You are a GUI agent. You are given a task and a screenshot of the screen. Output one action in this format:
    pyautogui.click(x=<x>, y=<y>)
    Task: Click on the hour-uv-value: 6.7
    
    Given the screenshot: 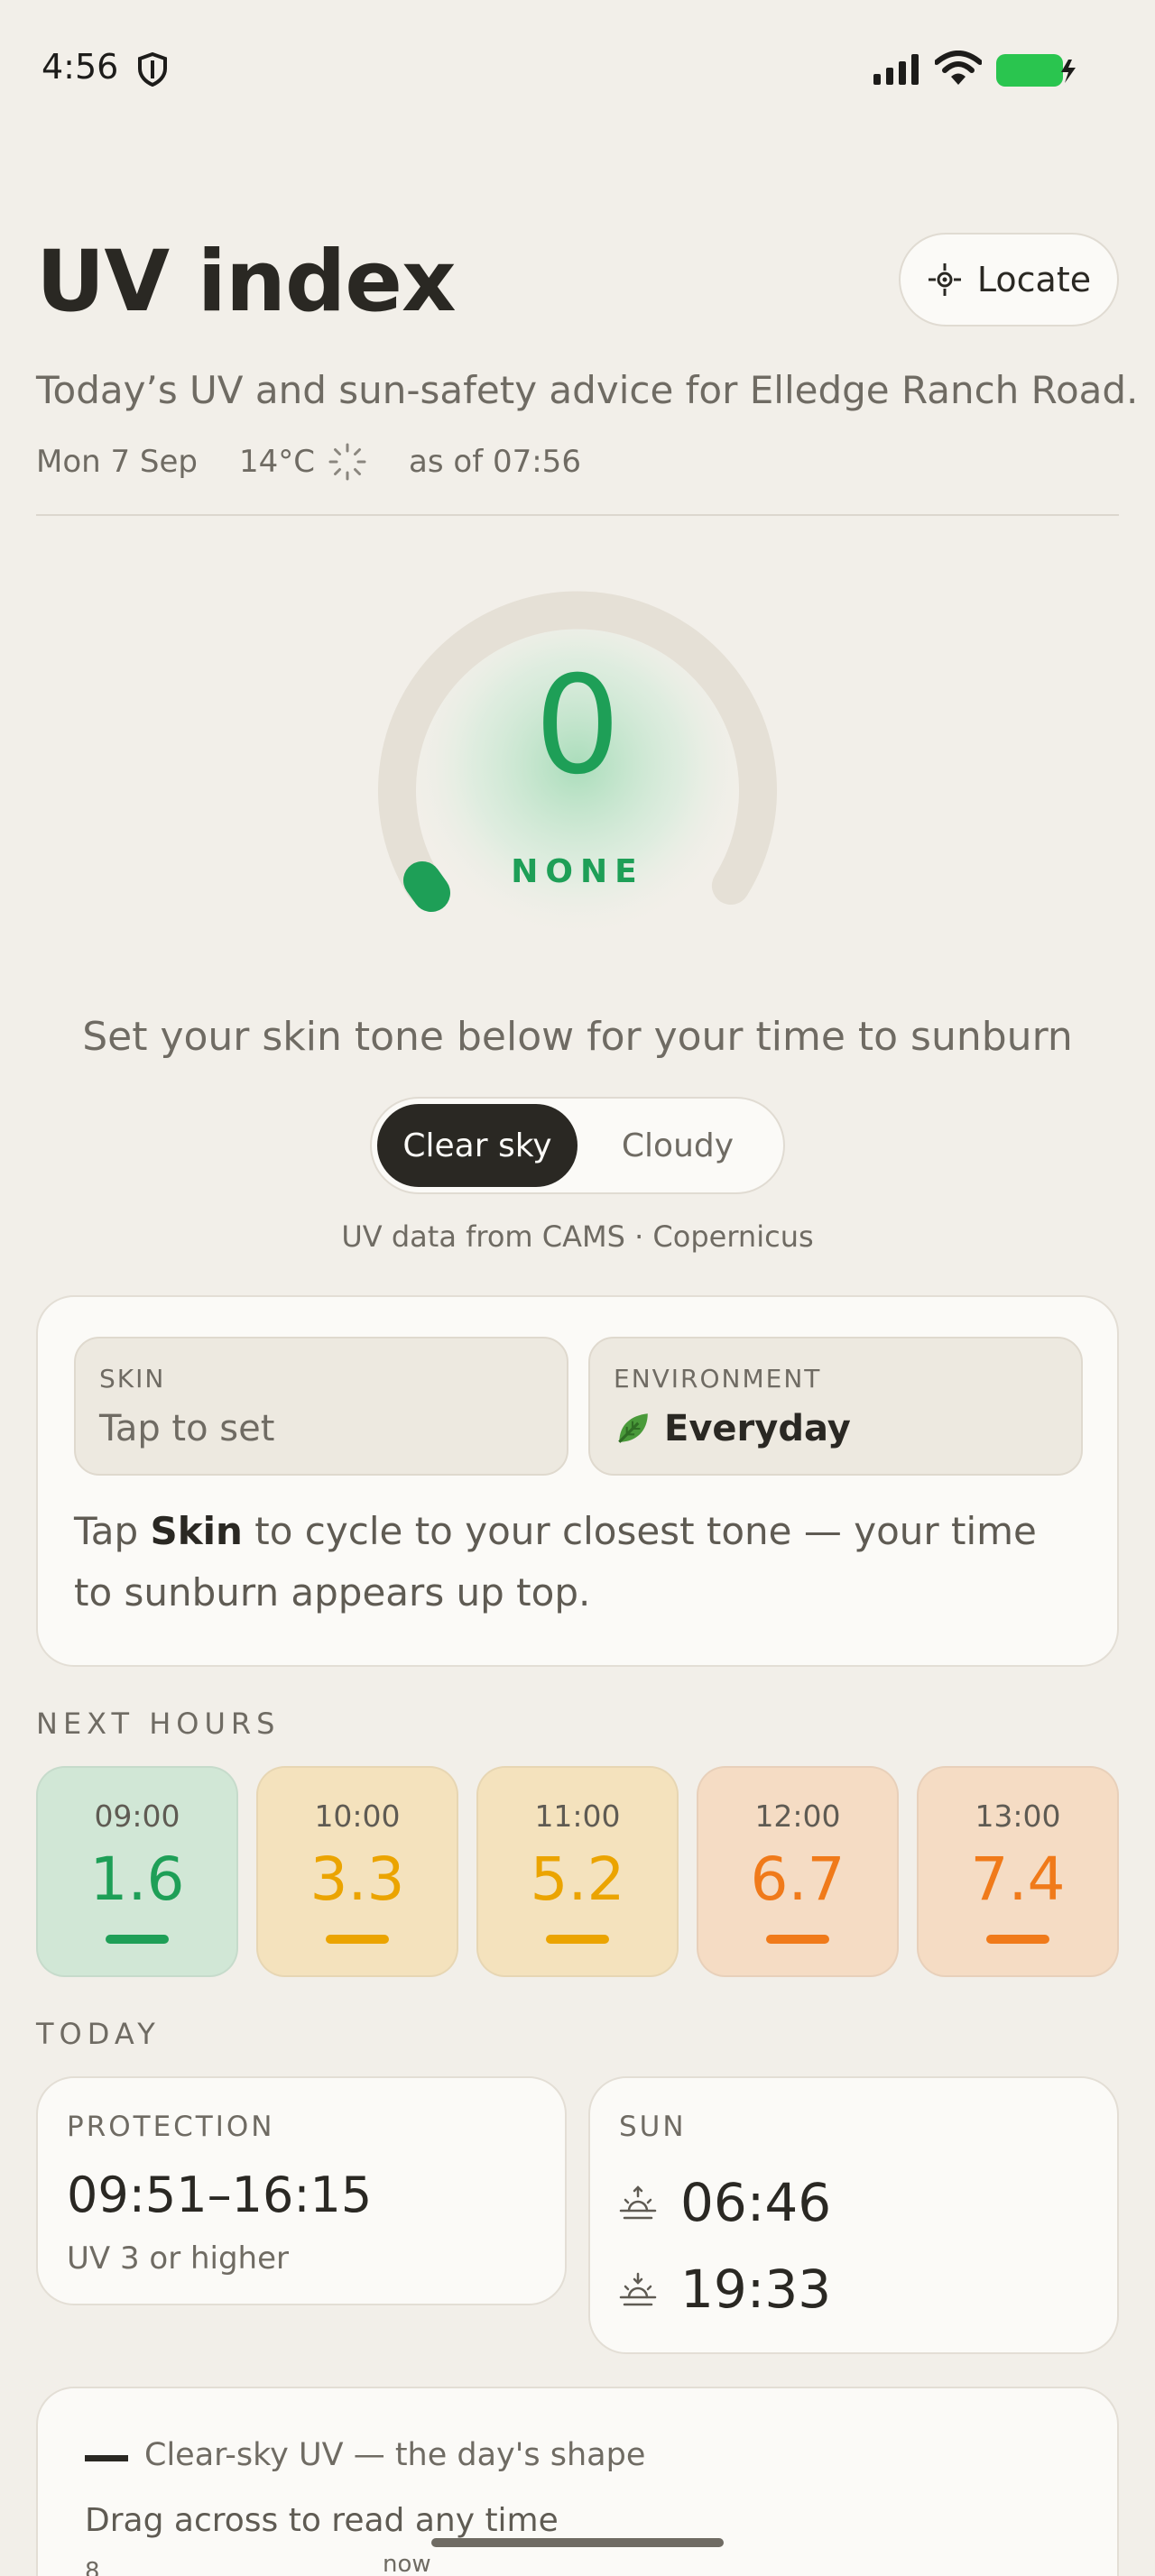 What is the action you would take?
    pyautogui.click(x=797, y=1879)
    